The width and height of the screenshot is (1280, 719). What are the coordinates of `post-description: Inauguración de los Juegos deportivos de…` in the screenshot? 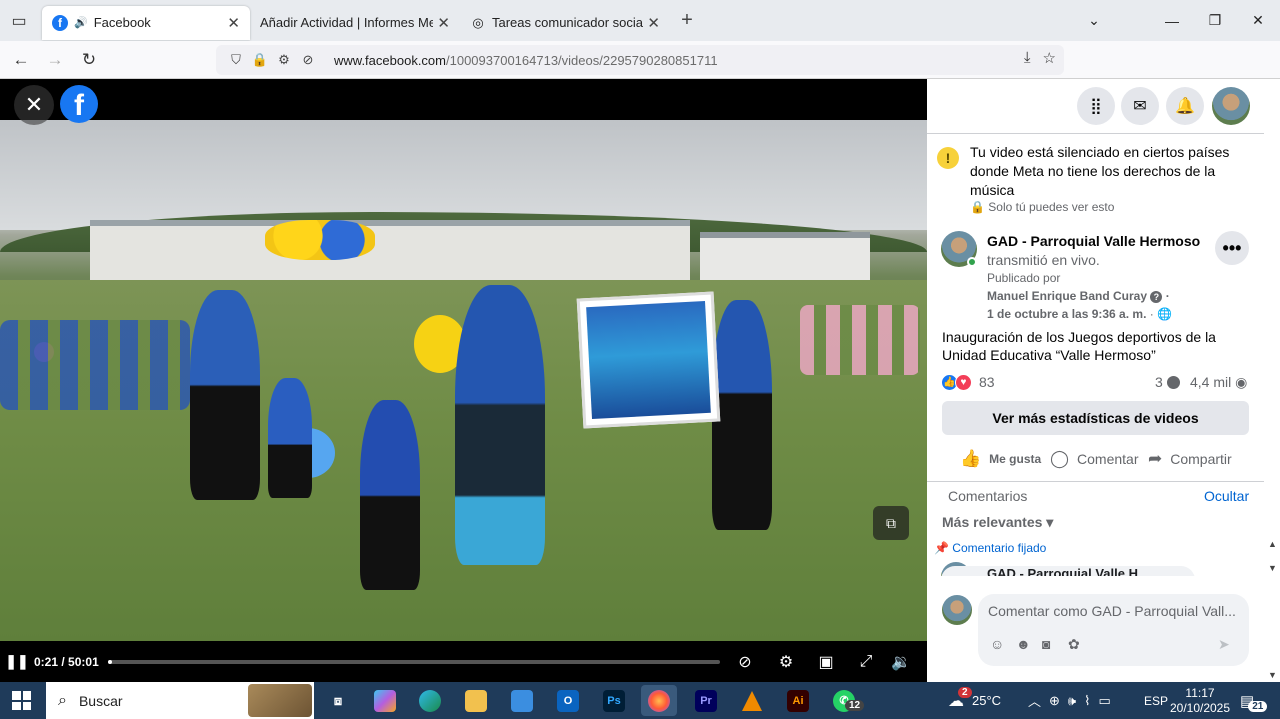 It's located at (1079, 346).